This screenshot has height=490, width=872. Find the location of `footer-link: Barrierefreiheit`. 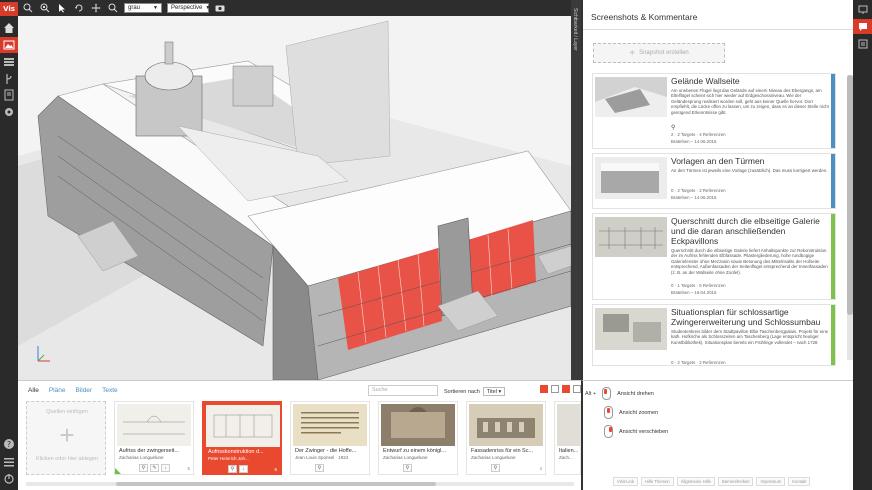

footer-link: Barrierefreiheit is located at coordinates (736, 481).